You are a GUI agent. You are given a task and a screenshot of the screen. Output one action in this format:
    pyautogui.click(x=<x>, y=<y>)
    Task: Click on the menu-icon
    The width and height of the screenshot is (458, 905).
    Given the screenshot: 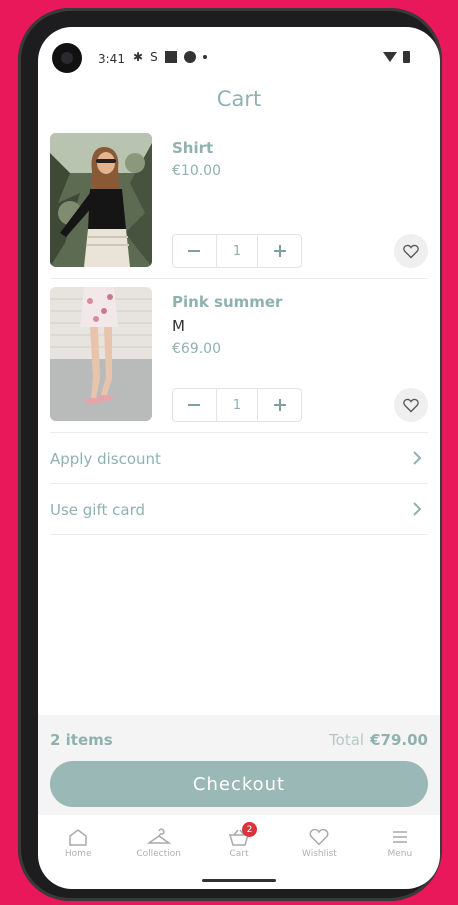 What is the action you would take?
    pyautogui.click(x=399, y=837)
    